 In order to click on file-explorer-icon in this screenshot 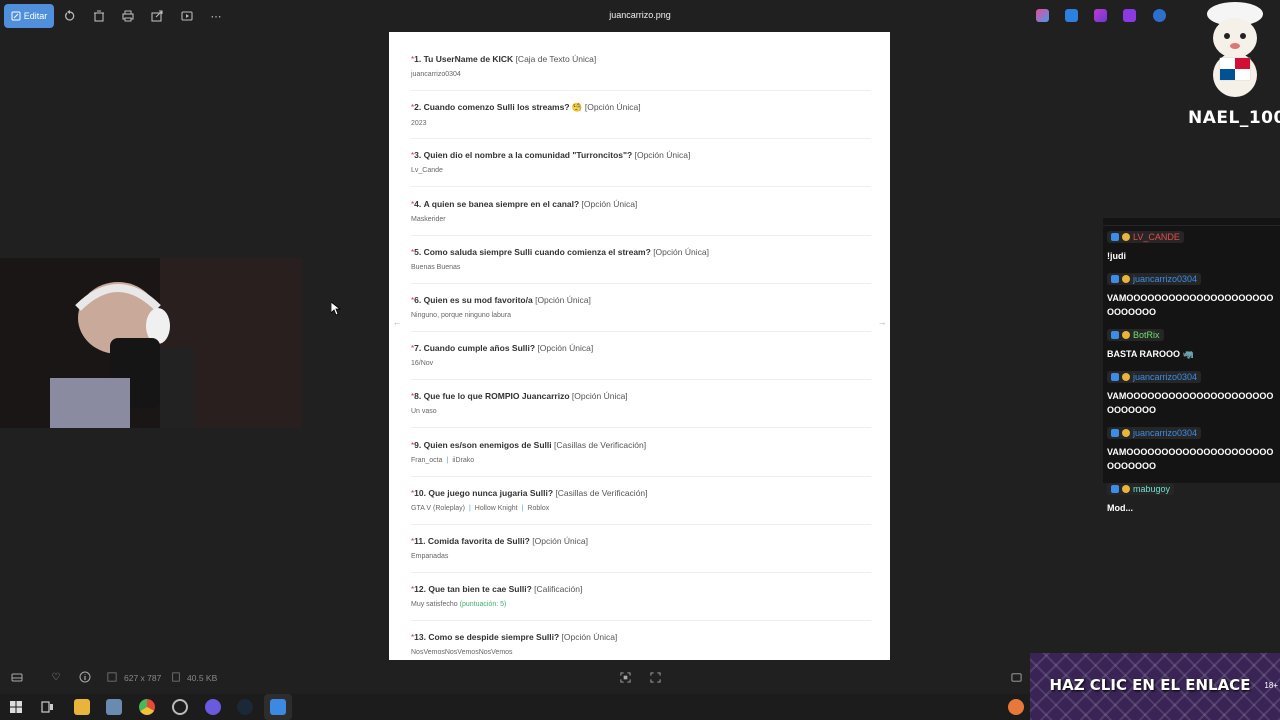, I will do `click(82, 707)`.